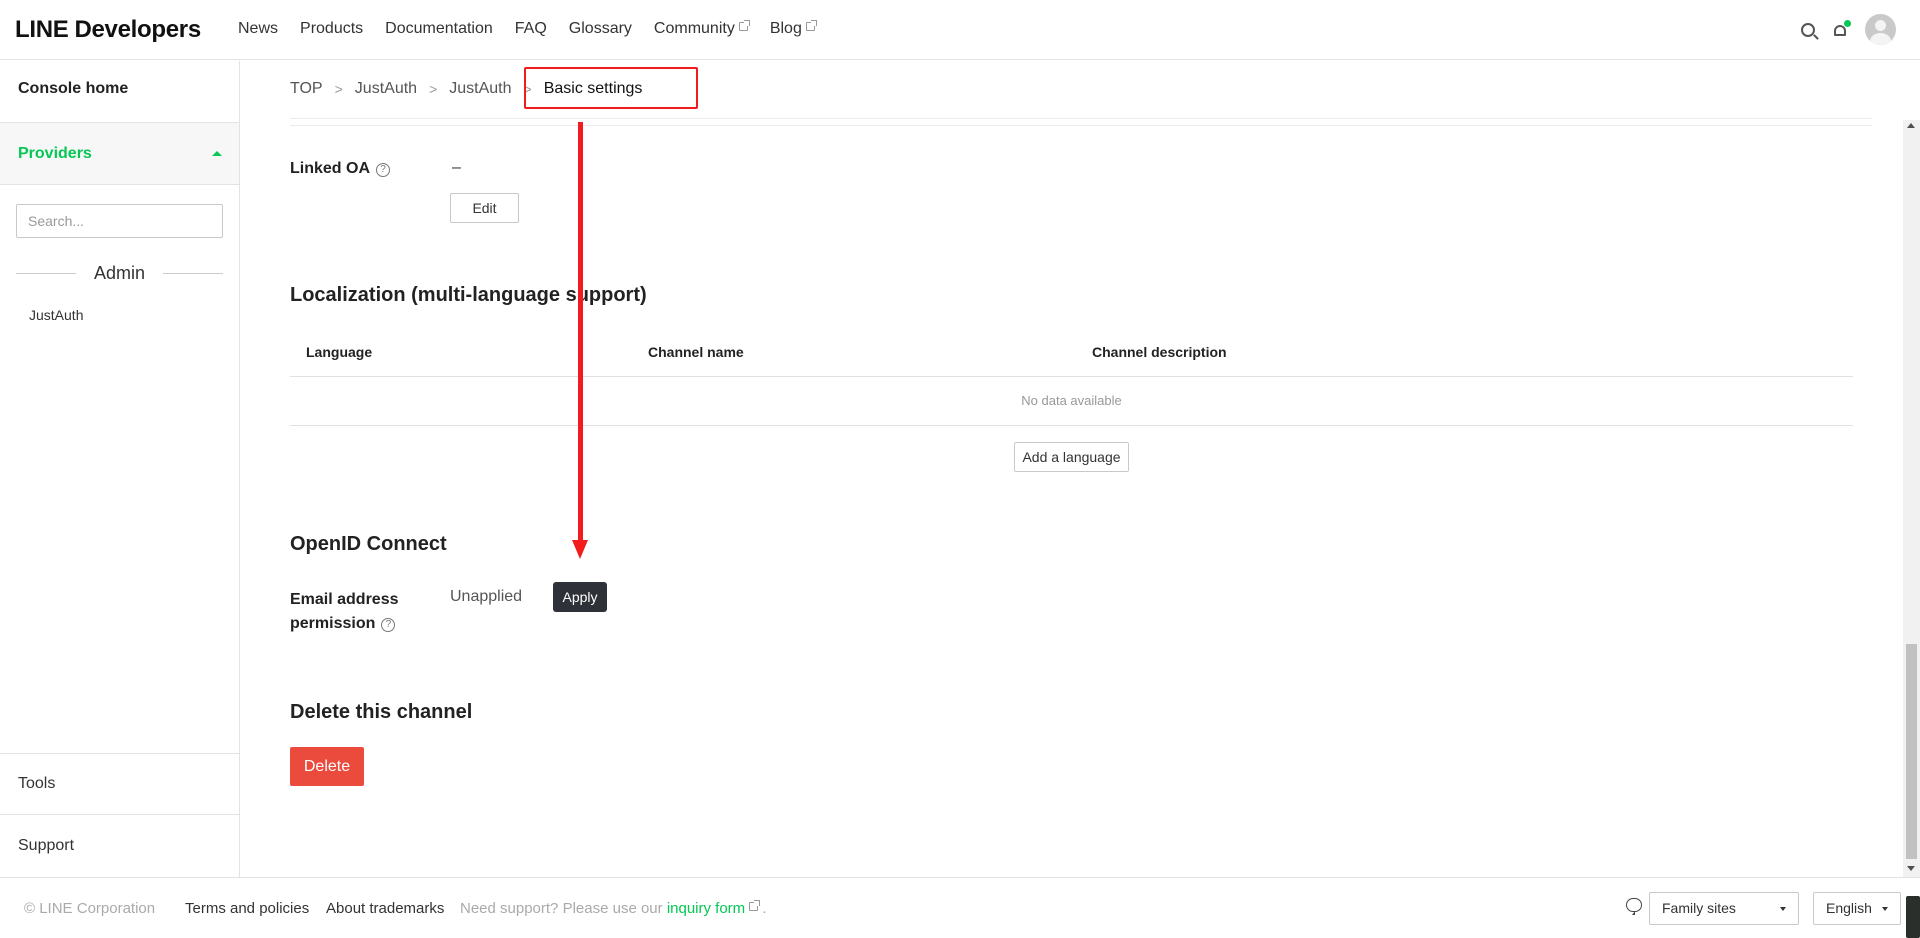 Image resolution: width=1920 pixels, height=938 pixels. Describe the element at coordinates (119, 273) in the screenshot. I see `sidebar-section-admin: Admin` at that location.